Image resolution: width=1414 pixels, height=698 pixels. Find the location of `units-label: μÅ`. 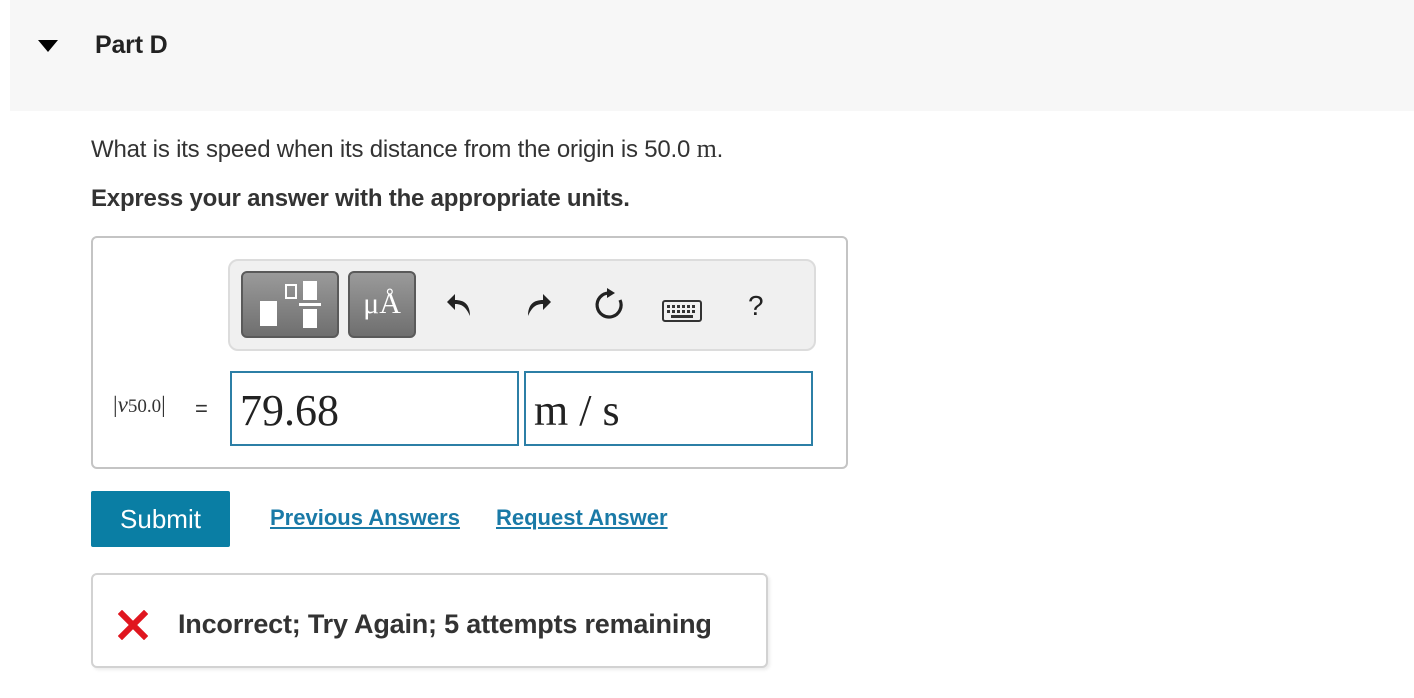

units-label: μÅ is located at coordinates (382, 303).